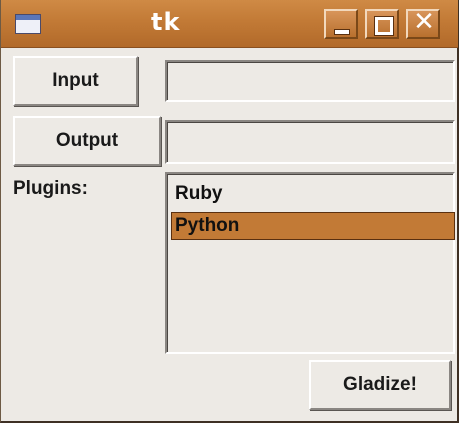  What do you see at coordinates (75, 81) in the screenshot?
I see `input-button: Input` at bounding box center [75, 81].